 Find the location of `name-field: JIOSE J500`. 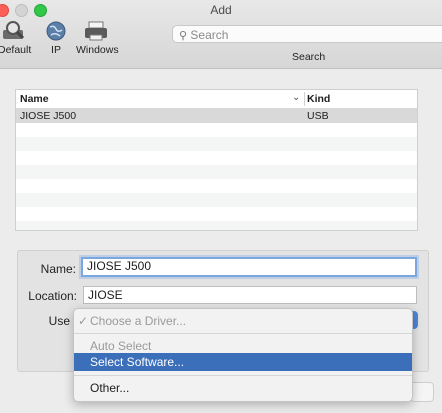

name-field: JIOSE J500 is located at coordinates (249, 267).